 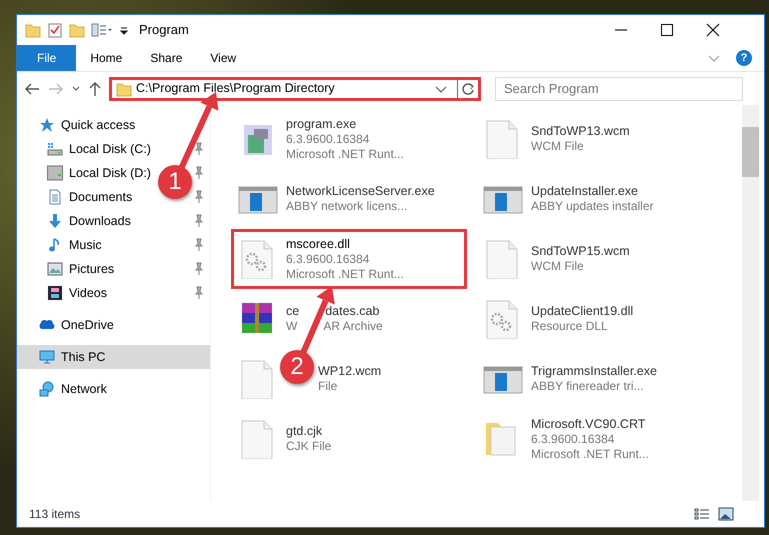 What do you see at coordinates (91, 269) in the screenshot?
I see `nav-item: Pictures` at bounding box center [91, 269].